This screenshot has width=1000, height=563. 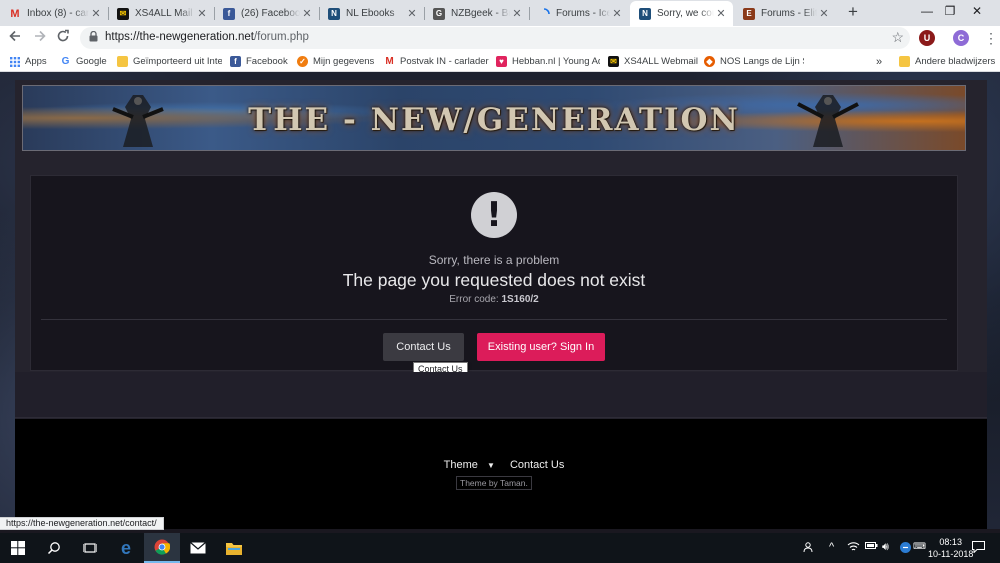 I want to click on facebook-icon: f, so click(x=229, y=13).